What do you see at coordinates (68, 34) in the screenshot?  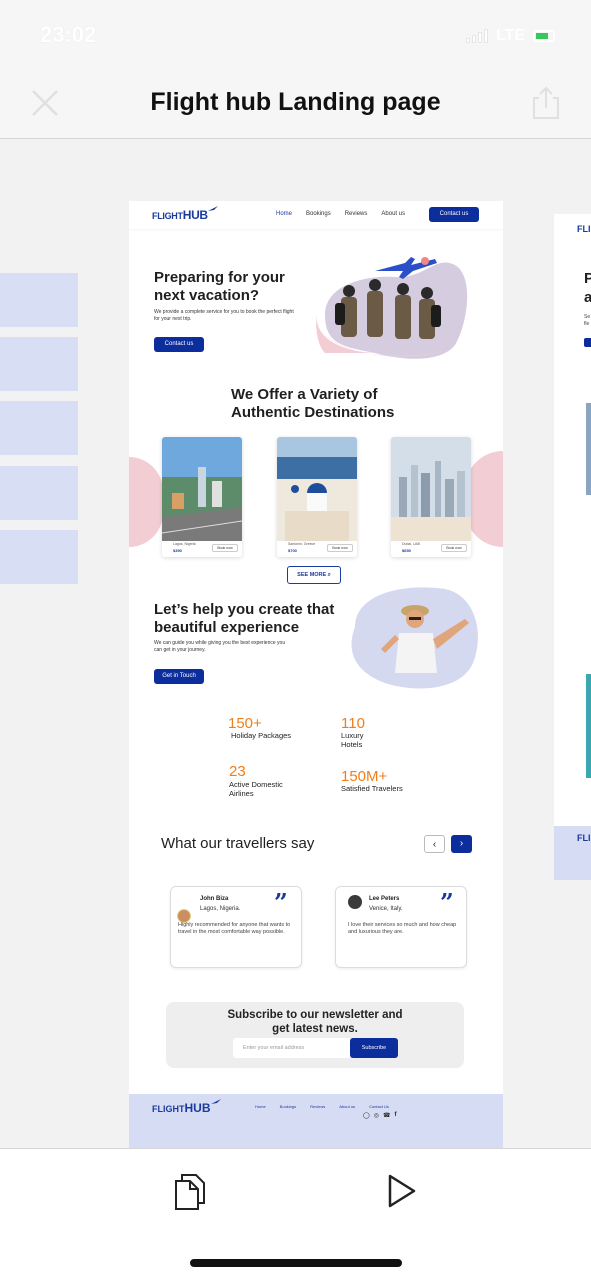 I see `status-time: 23:02` at bounding box center [68, 34].